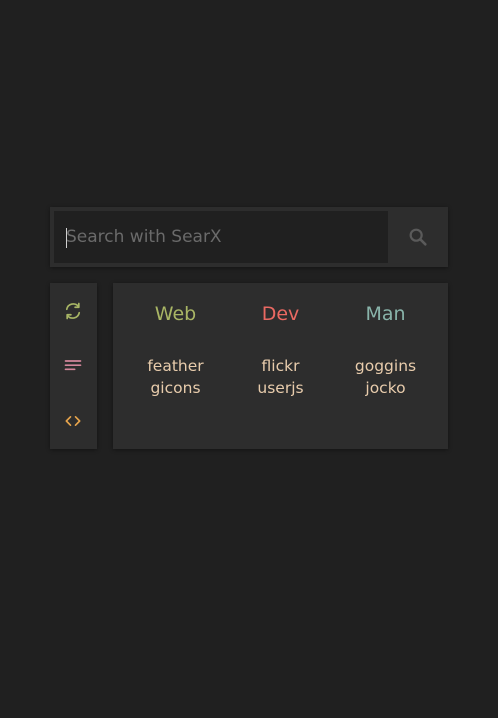 This screenshot has width=498, height=718. I want to click on column-links: goggins jocko, so click(385, 377).